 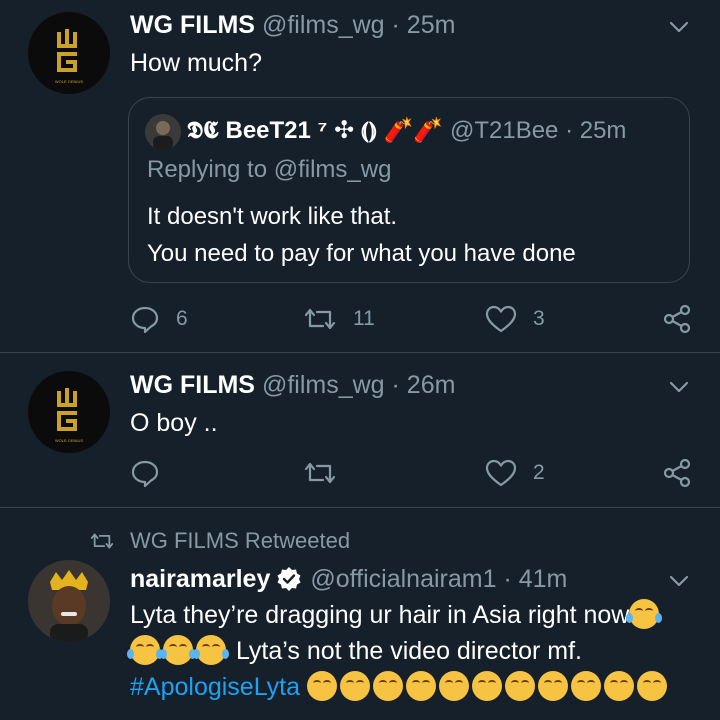 I want to click on tweet-time: · 26m, so click(x=424, y=385).